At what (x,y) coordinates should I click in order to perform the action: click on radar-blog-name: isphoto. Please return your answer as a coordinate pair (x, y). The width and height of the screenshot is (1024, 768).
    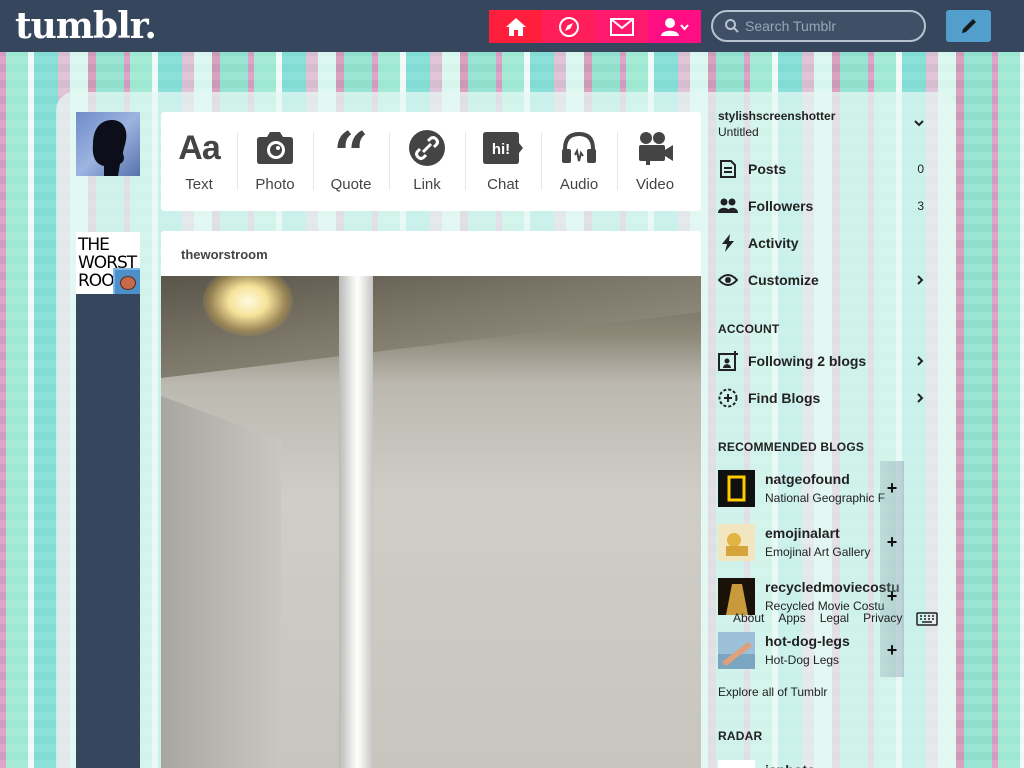
    Looking at the image, I should click on (833, 765).